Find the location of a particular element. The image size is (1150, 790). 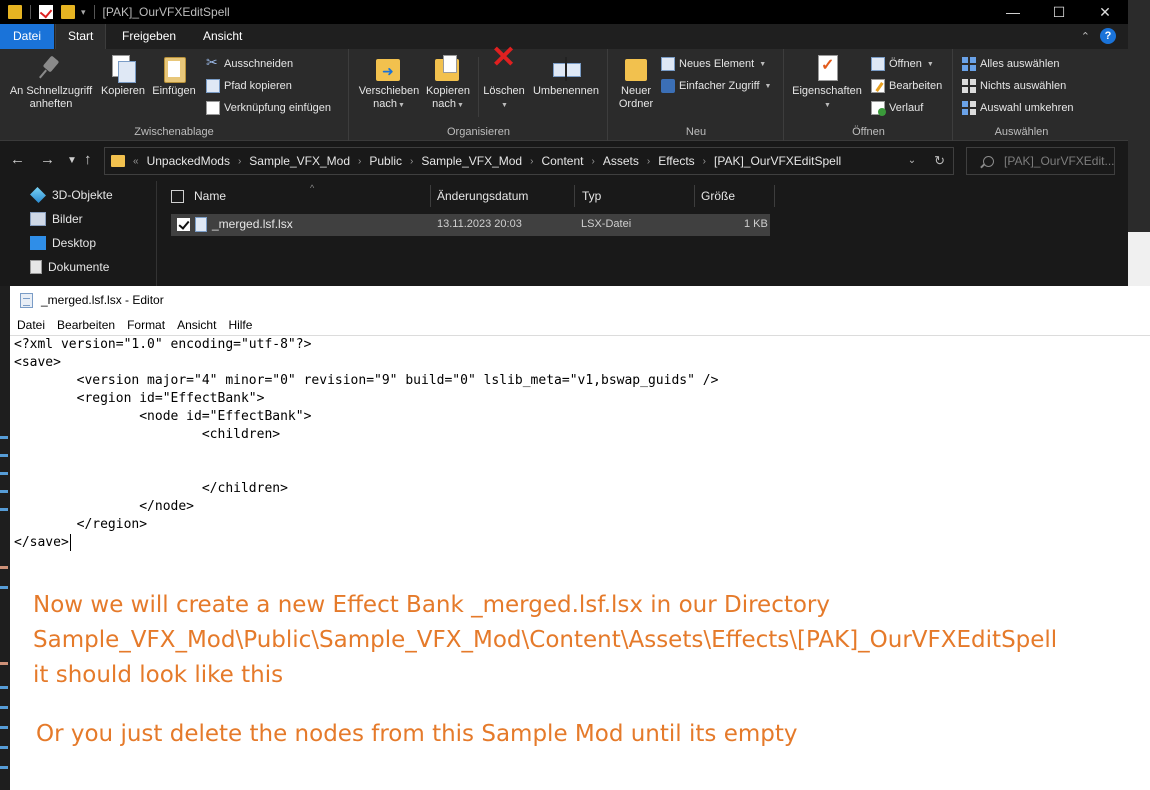

delete-button: Löschen ▼ is located at coordinates (504, 81).